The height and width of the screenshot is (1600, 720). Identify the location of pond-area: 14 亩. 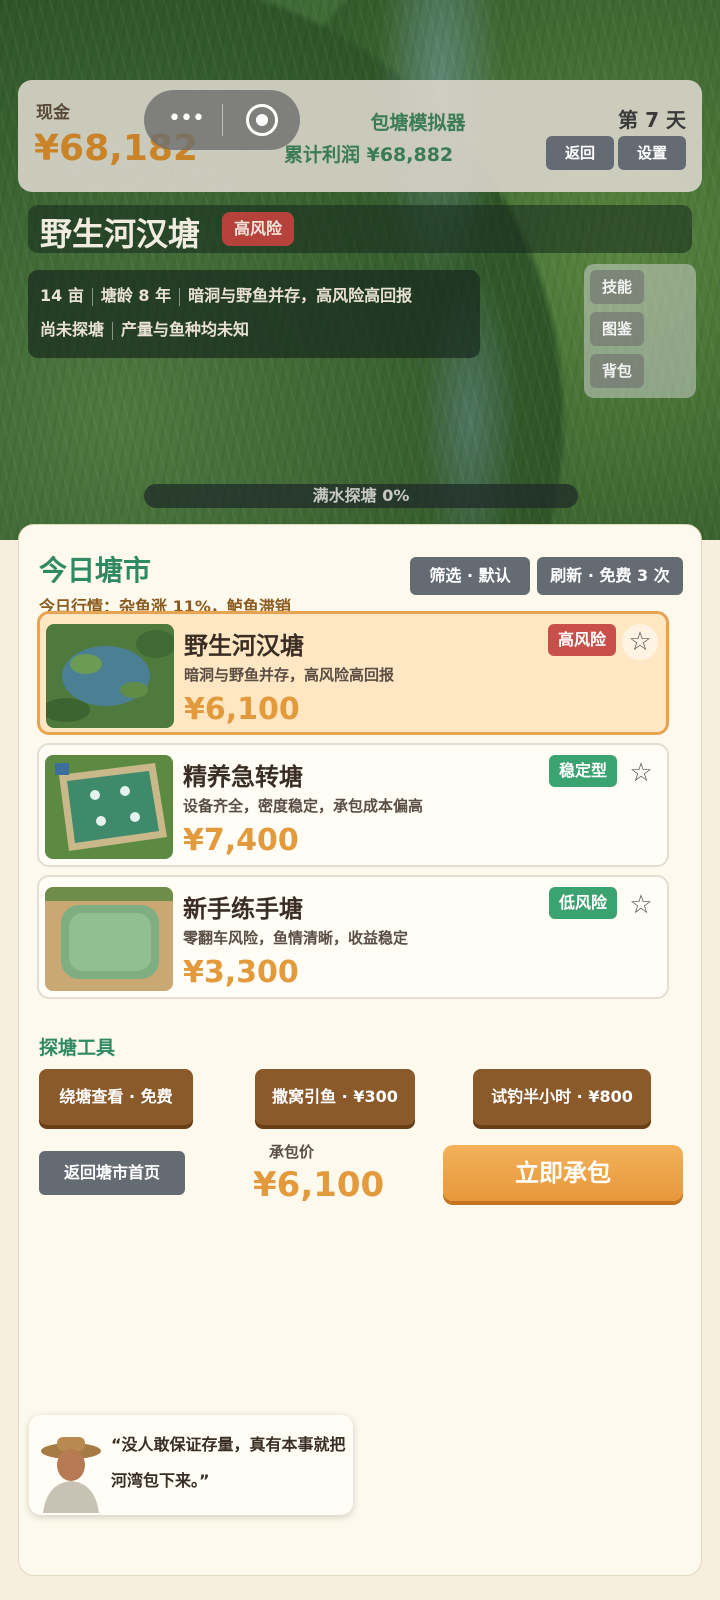
(62, 295).